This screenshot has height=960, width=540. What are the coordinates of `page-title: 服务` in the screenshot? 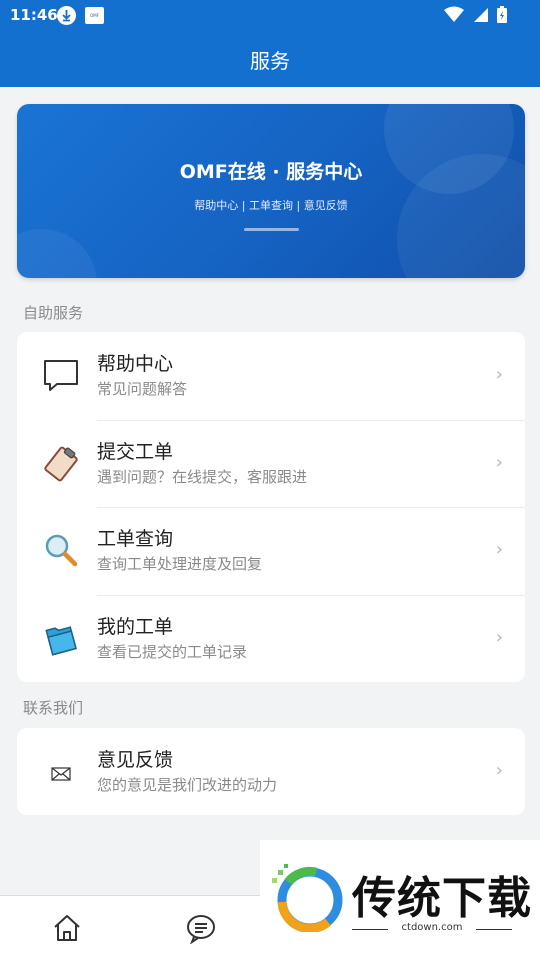 It's located at (270, 61).